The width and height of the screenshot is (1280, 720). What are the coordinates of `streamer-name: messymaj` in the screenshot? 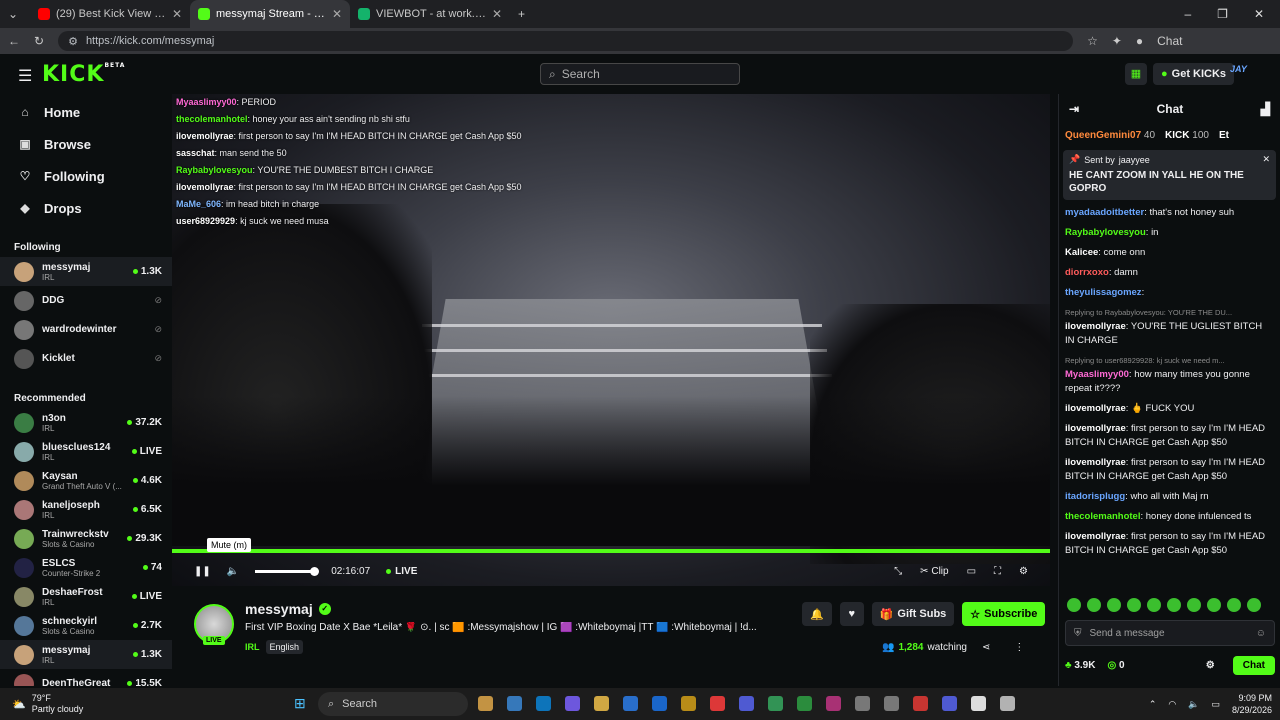 It's located at (279, 609).